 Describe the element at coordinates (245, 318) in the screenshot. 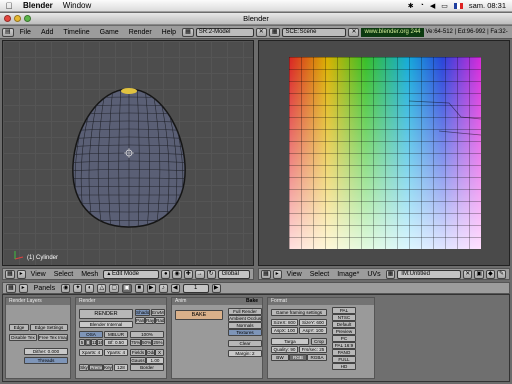

I see `ambient-occlusion-toggle: Ambient Occlusion` at that location.